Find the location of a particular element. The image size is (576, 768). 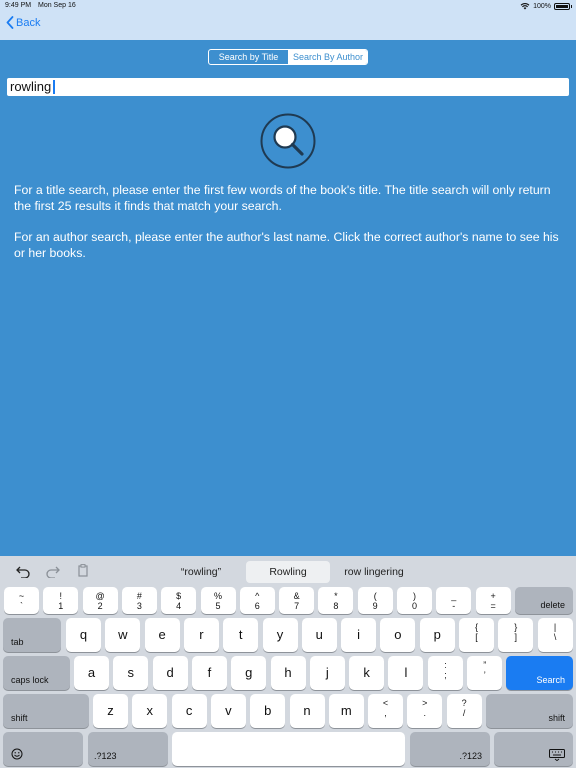

key-k: k is located at coordinates (367, 673).